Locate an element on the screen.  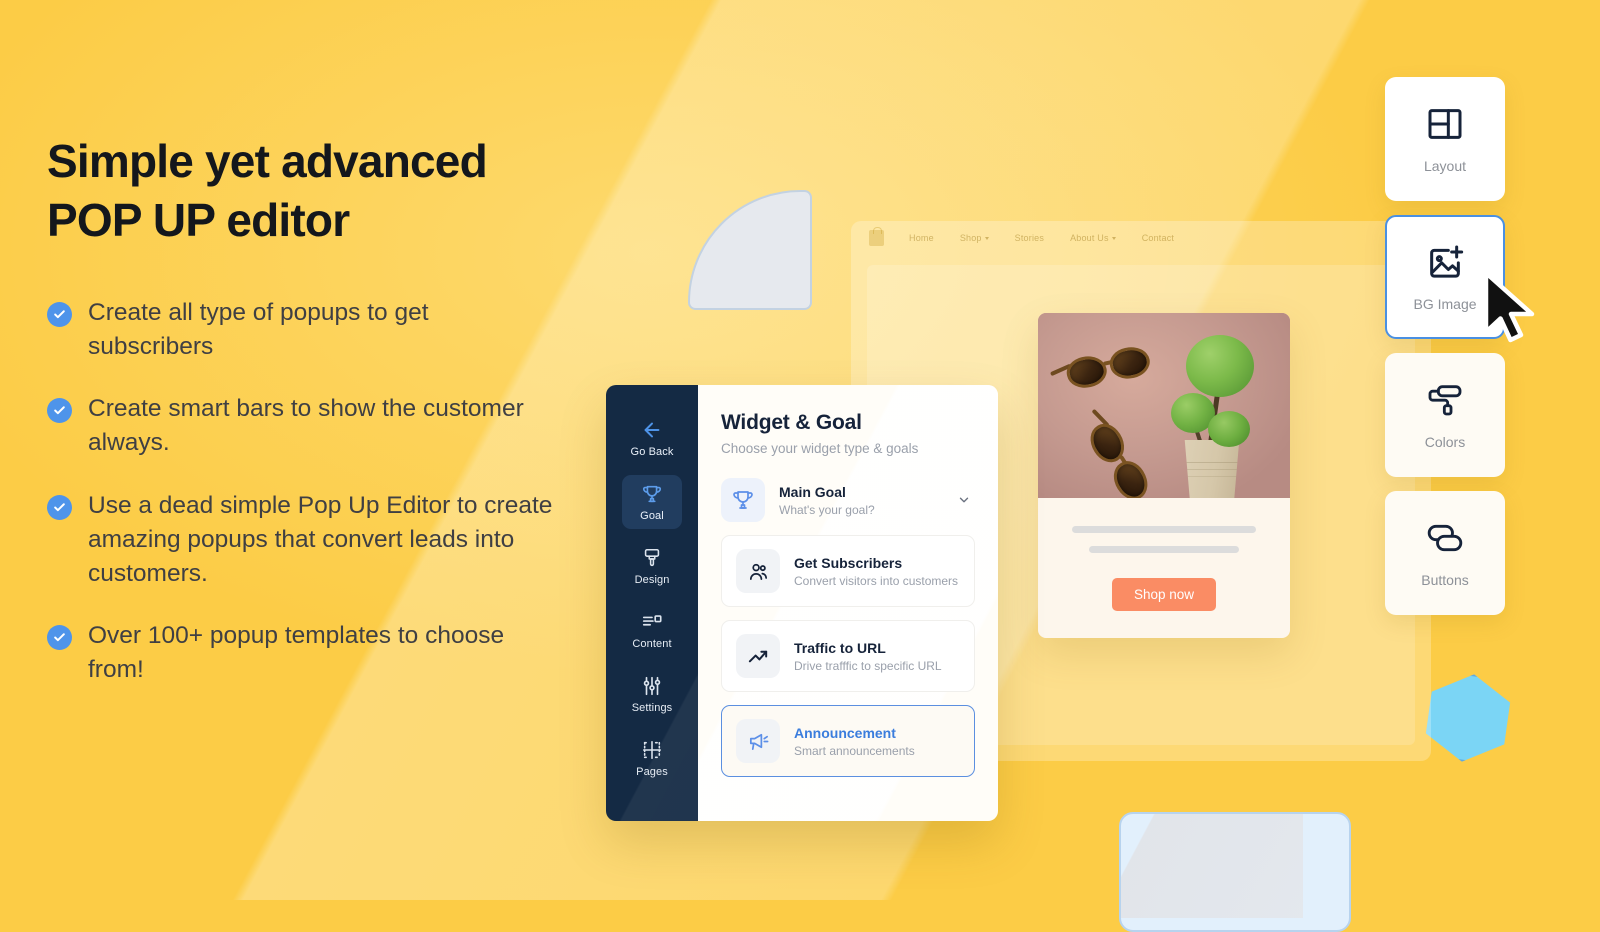
tool-card-label: Colors is located at coordinates (1445, 442).